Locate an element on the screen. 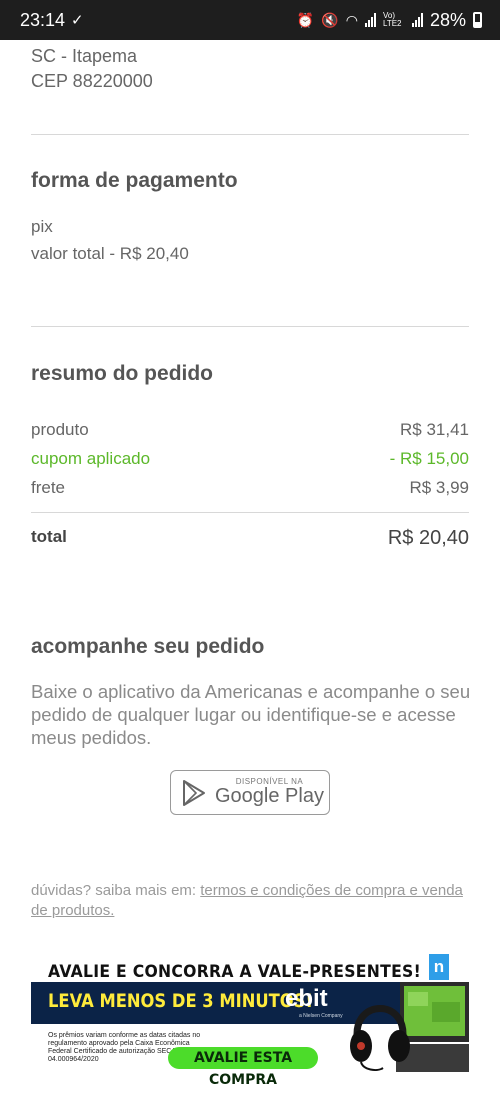  address-line-2: CEP 88220000 is located at coordinates (92, 81).